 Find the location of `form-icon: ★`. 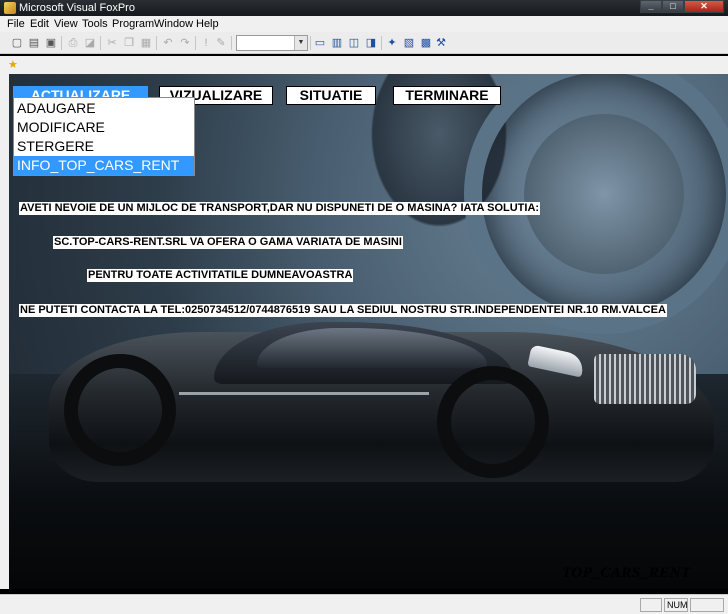

form-icon: ★ is located at coordinates (13, 65).